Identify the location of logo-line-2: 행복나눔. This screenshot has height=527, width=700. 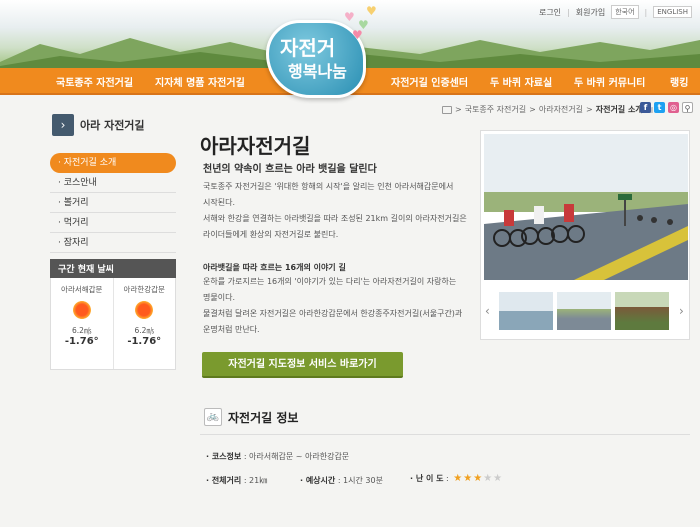
(317, 71).